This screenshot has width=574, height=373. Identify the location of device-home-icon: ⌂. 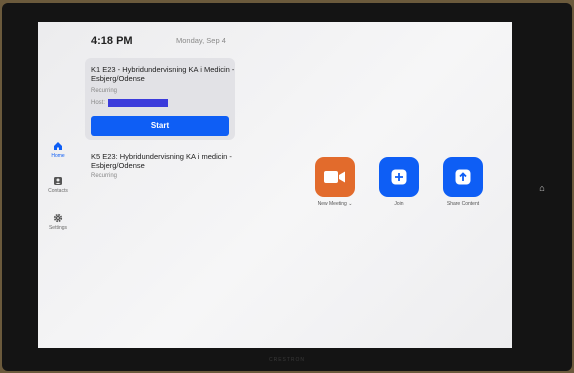
(542, 188).